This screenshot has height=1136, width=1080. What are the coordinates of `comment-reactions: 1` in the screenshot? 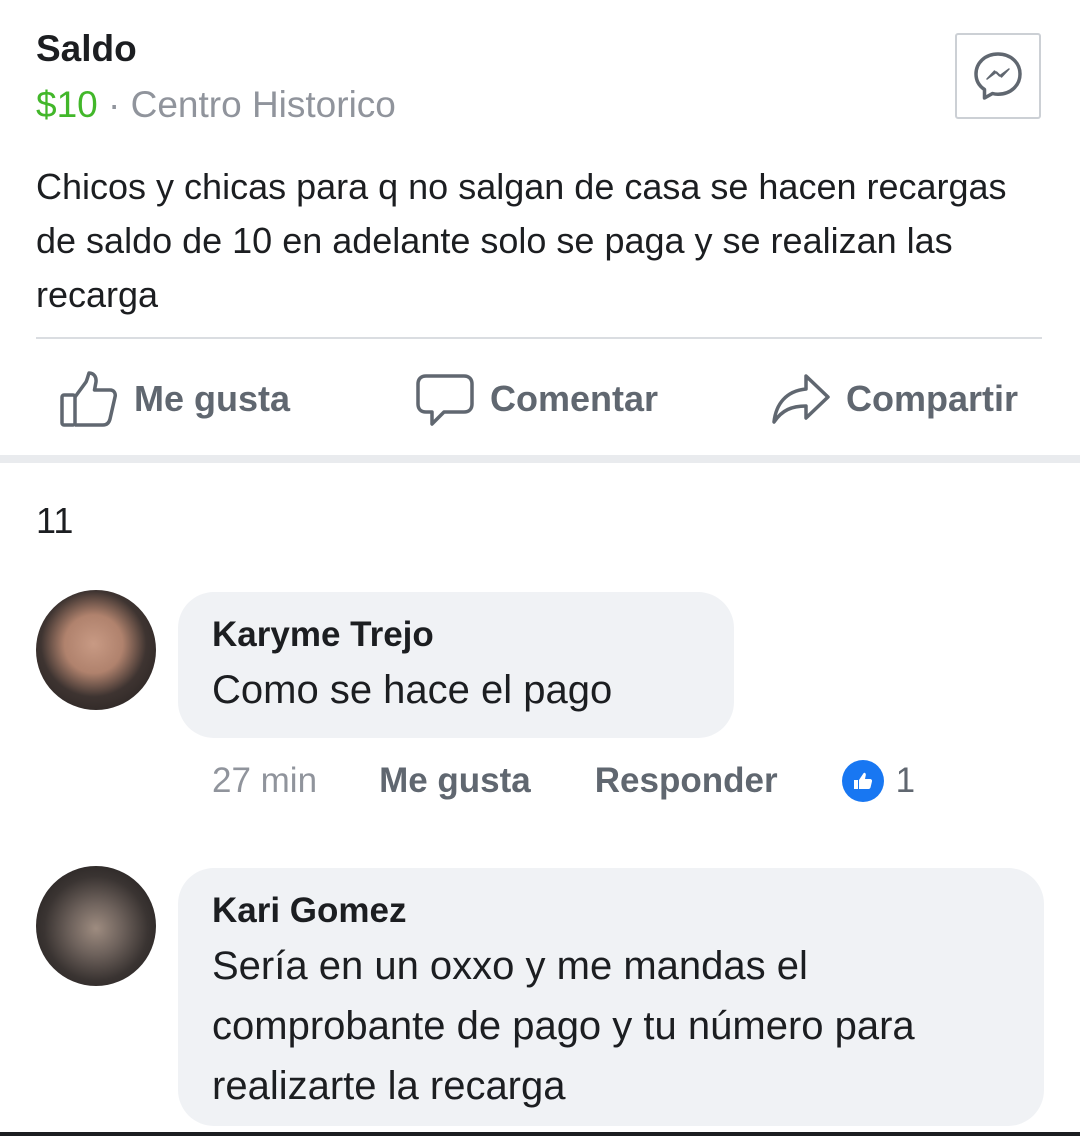 It's located at (878, 781).